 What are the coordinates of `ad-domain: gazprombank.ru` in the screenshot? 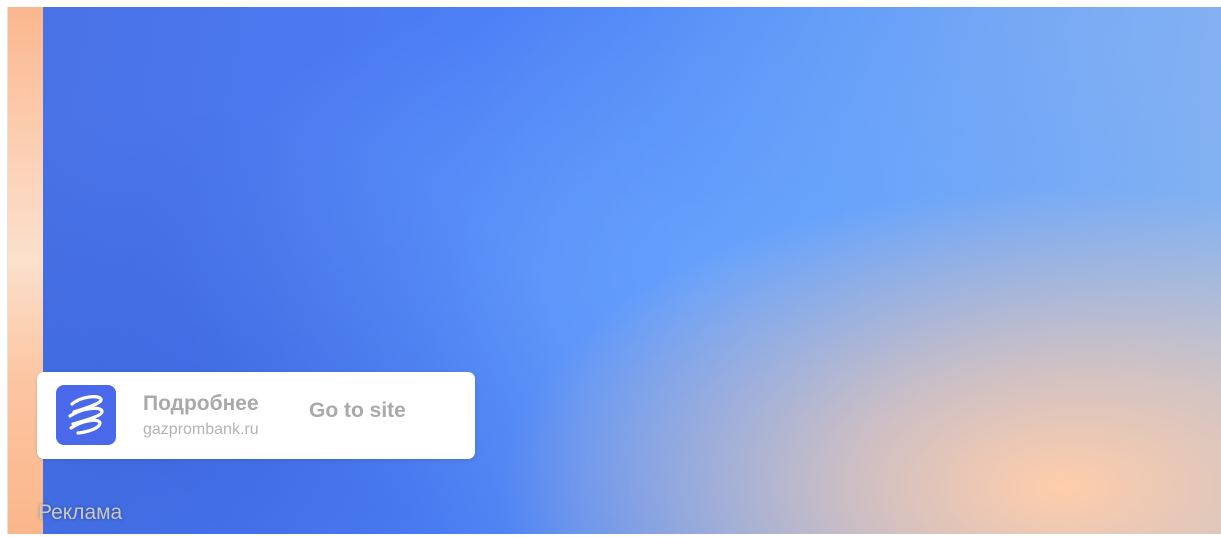 It's located at (201, 430).